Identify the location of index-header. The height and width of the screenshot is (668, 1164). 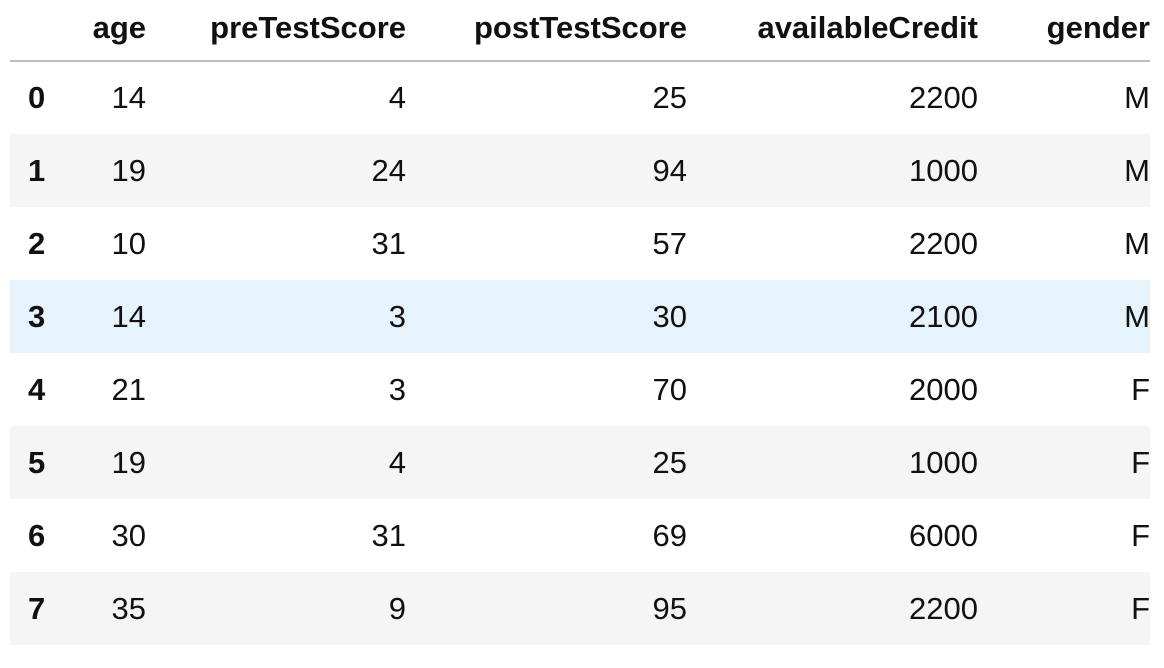
(39, 31).